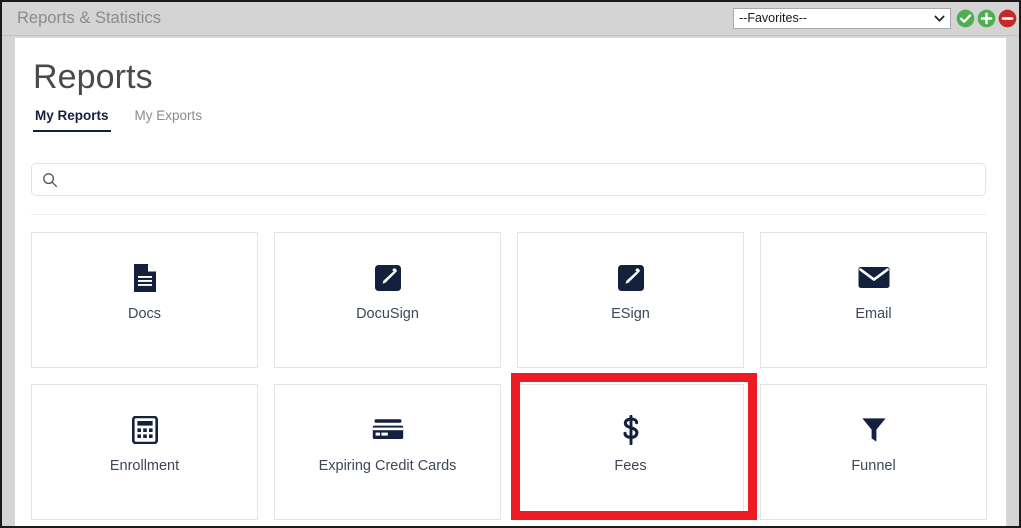  What do you see at coordinates (986, 18) in the screenshot?
I see `add-favorite-icon` at bounding box center [986, 18].